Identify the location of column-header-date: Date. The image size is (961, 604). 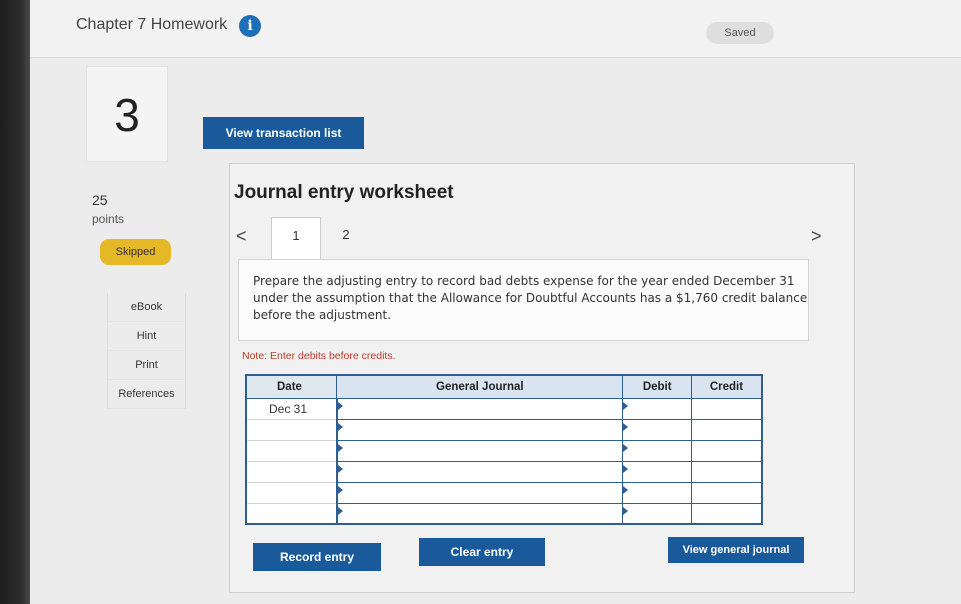
(291, 386).